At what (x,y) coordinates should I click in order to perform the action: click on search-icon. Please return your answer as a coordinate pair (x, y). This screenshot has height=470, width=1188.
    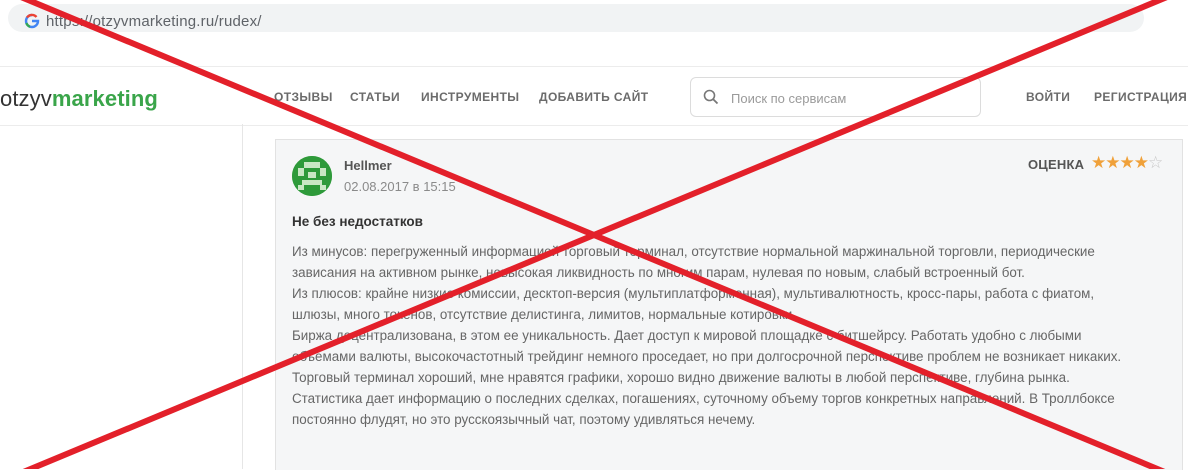
    Looking at the image, I should click on (711, 97).